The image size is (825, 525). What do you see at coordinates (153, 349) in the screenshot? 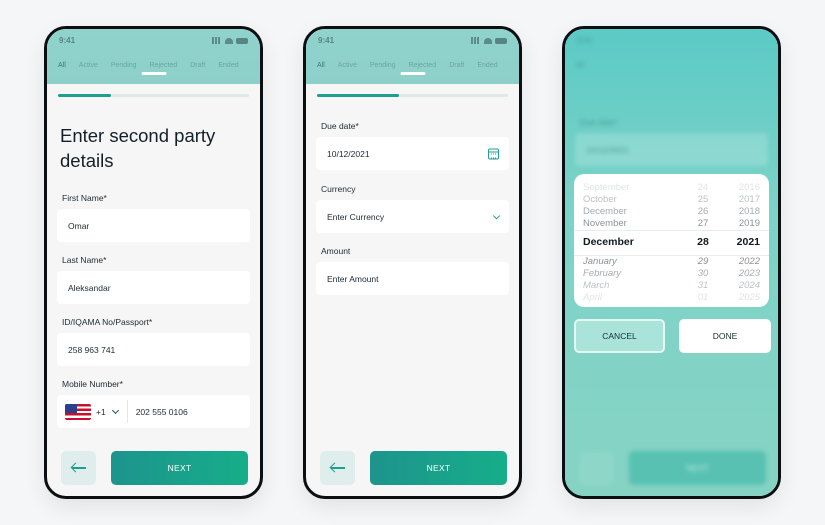
I see `id-field: 258 963 741` at bounding box center [153, 349].